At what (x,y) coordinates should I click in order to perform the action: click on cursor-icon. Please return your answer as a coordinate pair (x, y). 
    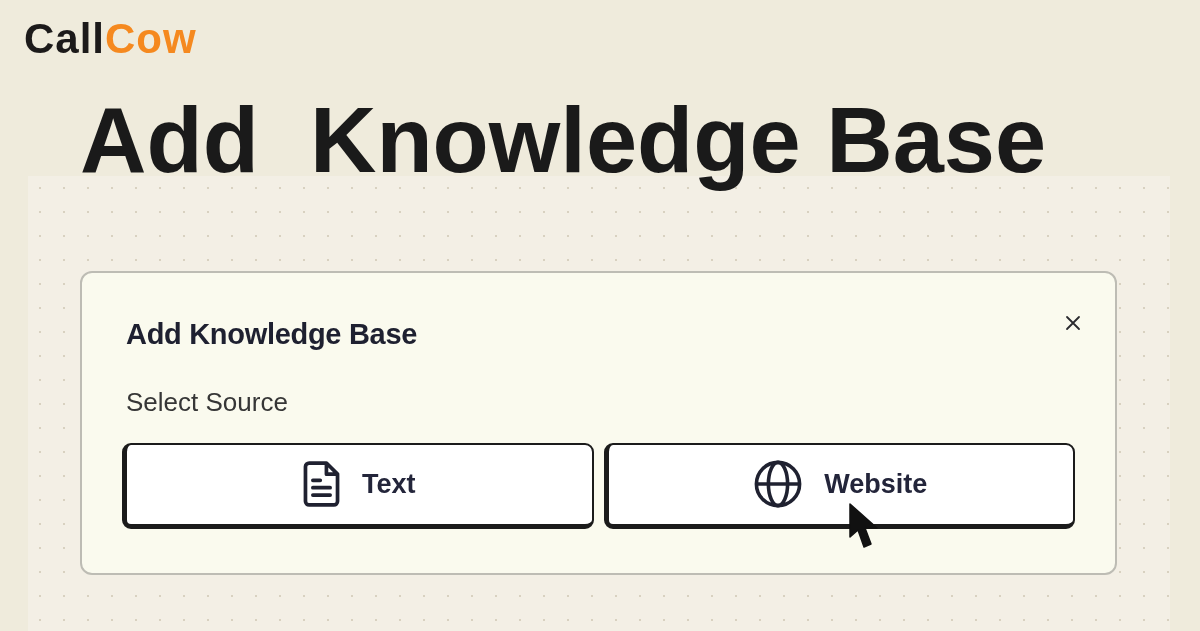
    Looking at the image, I should click on (863, 525).